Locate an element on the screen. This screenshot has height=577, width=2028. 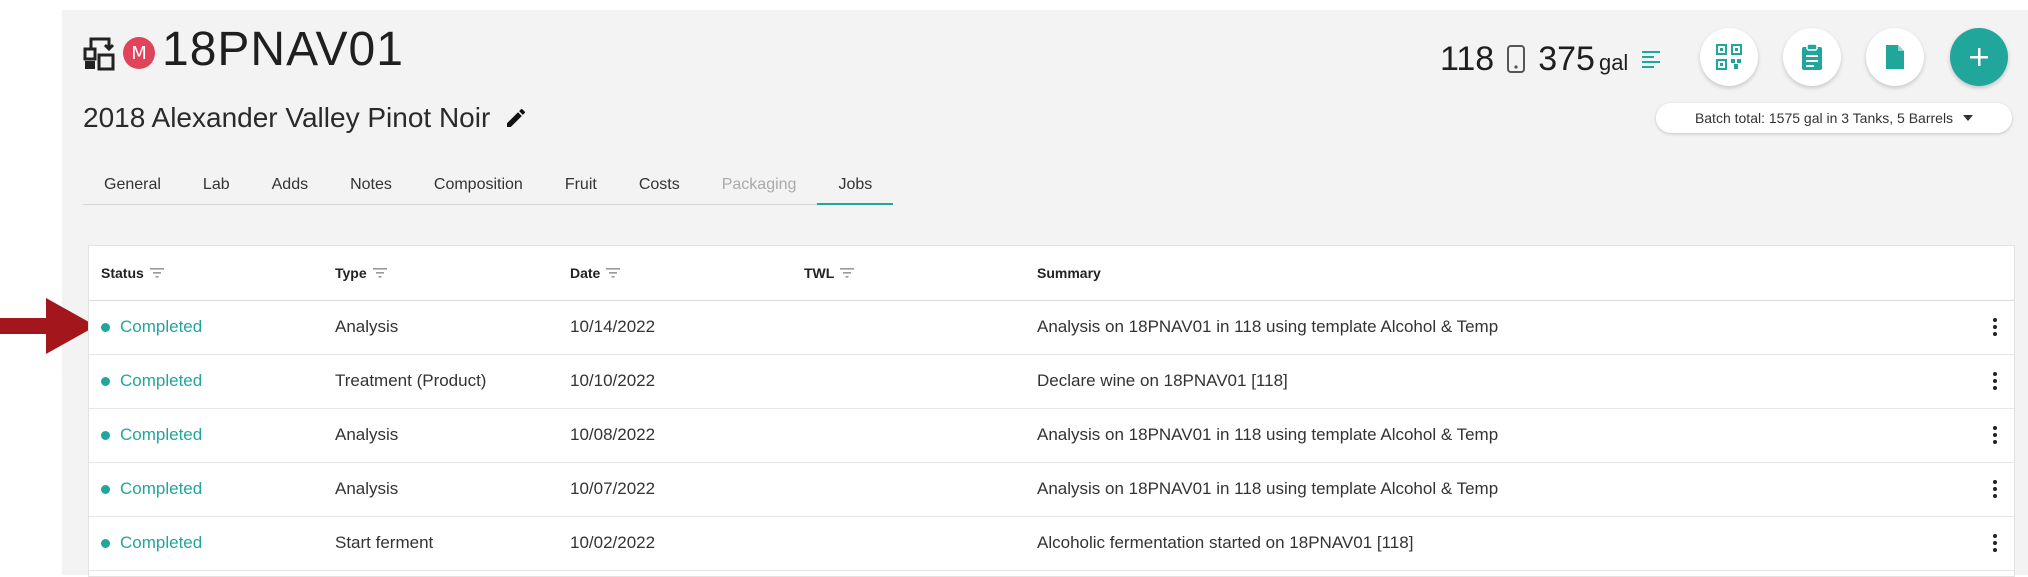
add-button is located at coordinates (1979, 57).